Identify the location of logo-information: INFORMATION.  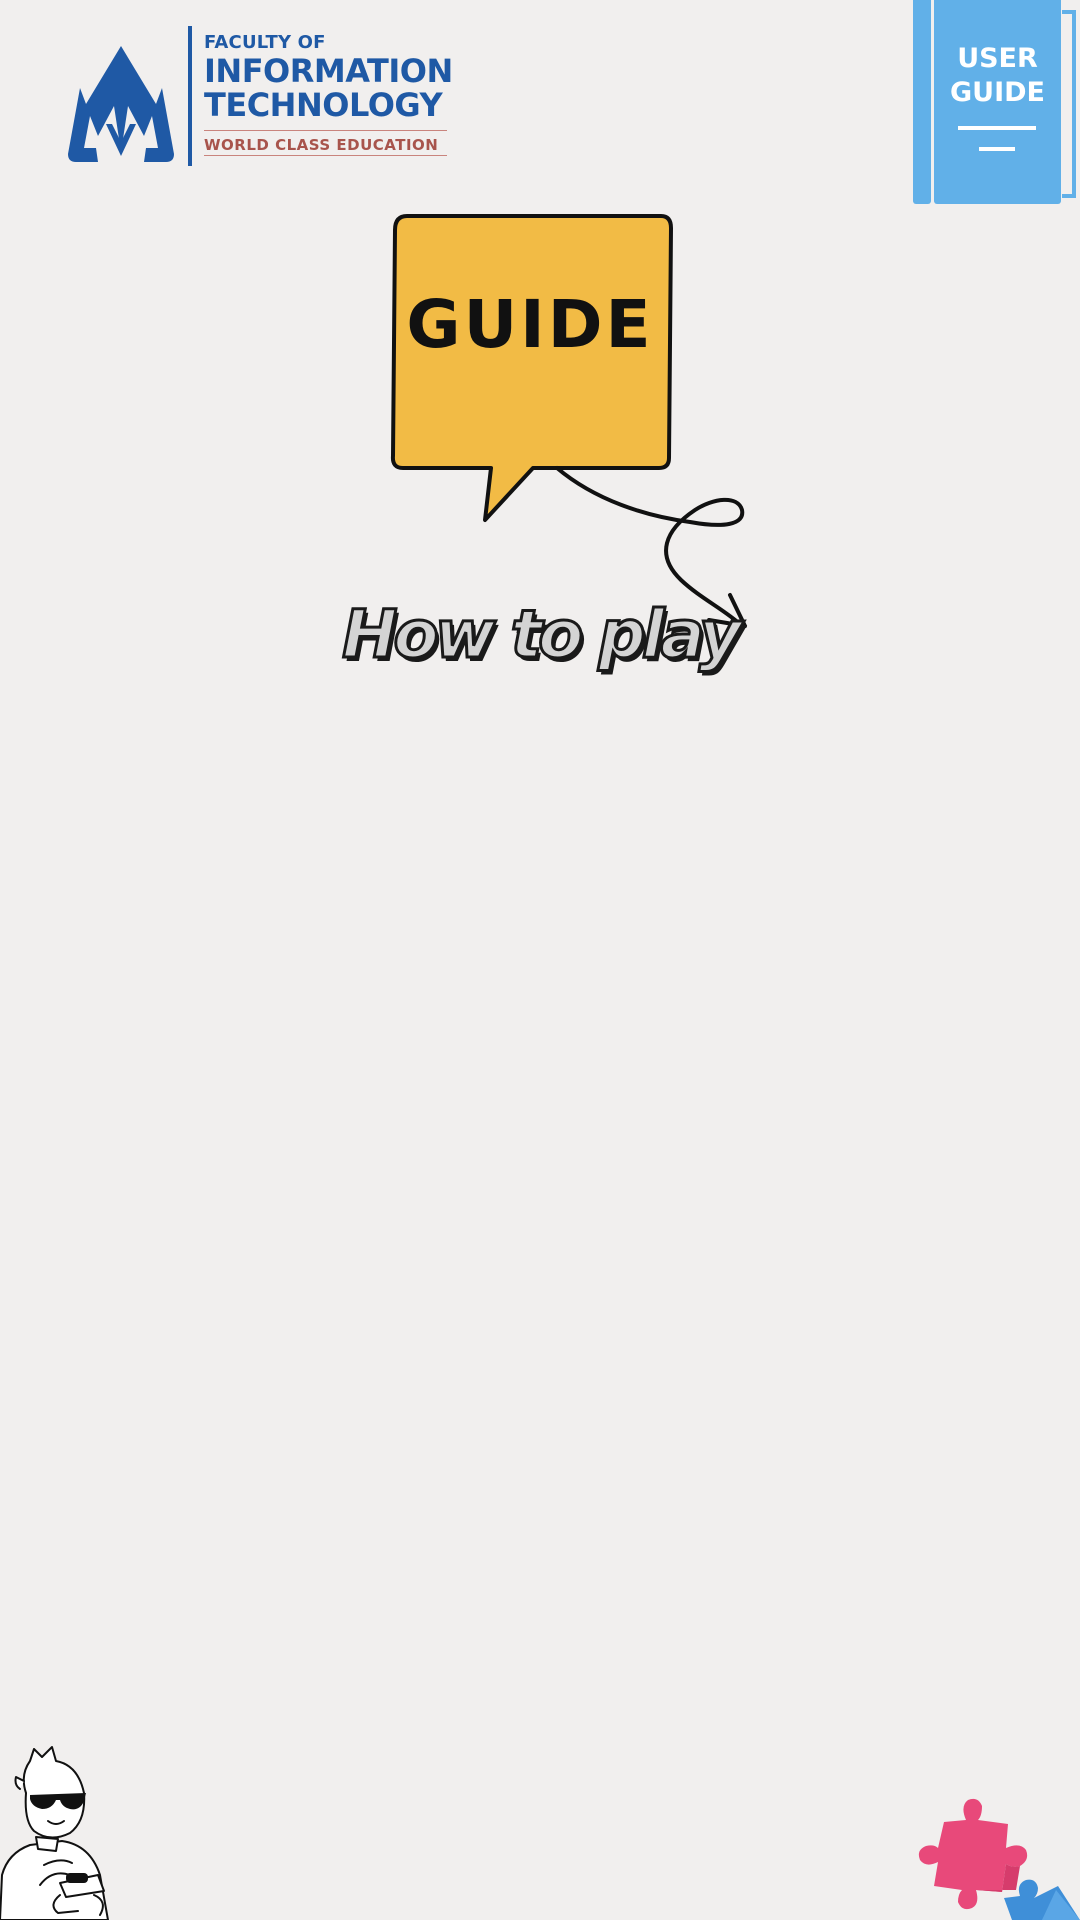
(328, 71).